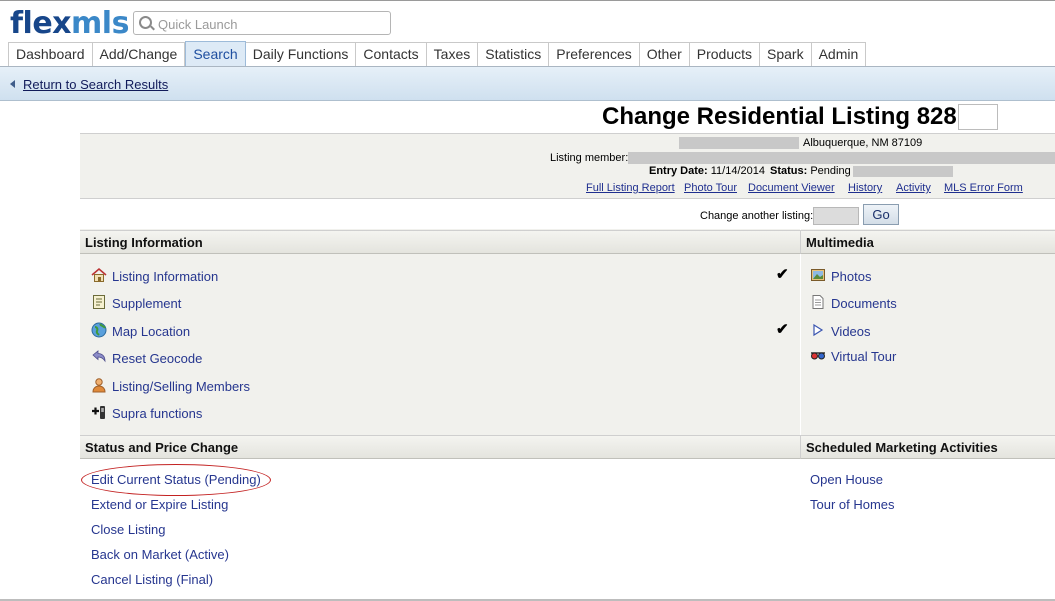 The height and width of the screenshot is (601, 1055). Describe the element at coordinates (99, 274) in the screenshot. I see `house-icon` at that location.